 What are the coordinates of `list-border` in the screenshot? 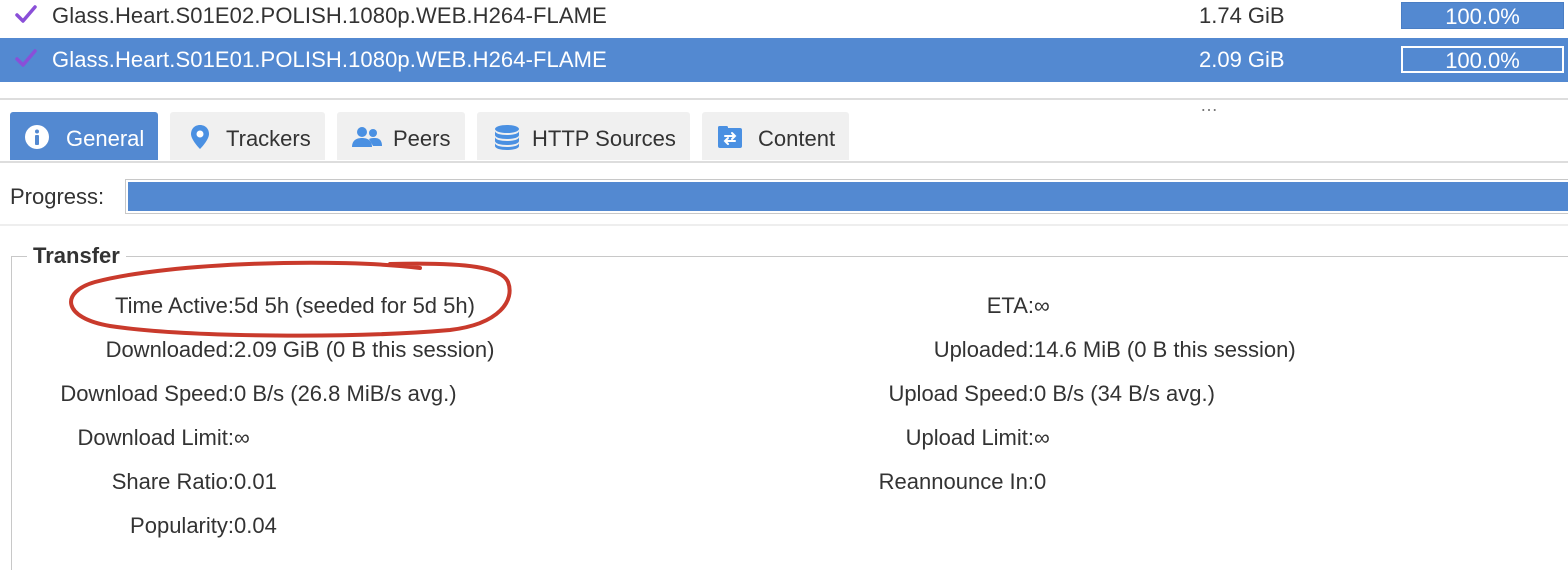 It's located at (784, 99).